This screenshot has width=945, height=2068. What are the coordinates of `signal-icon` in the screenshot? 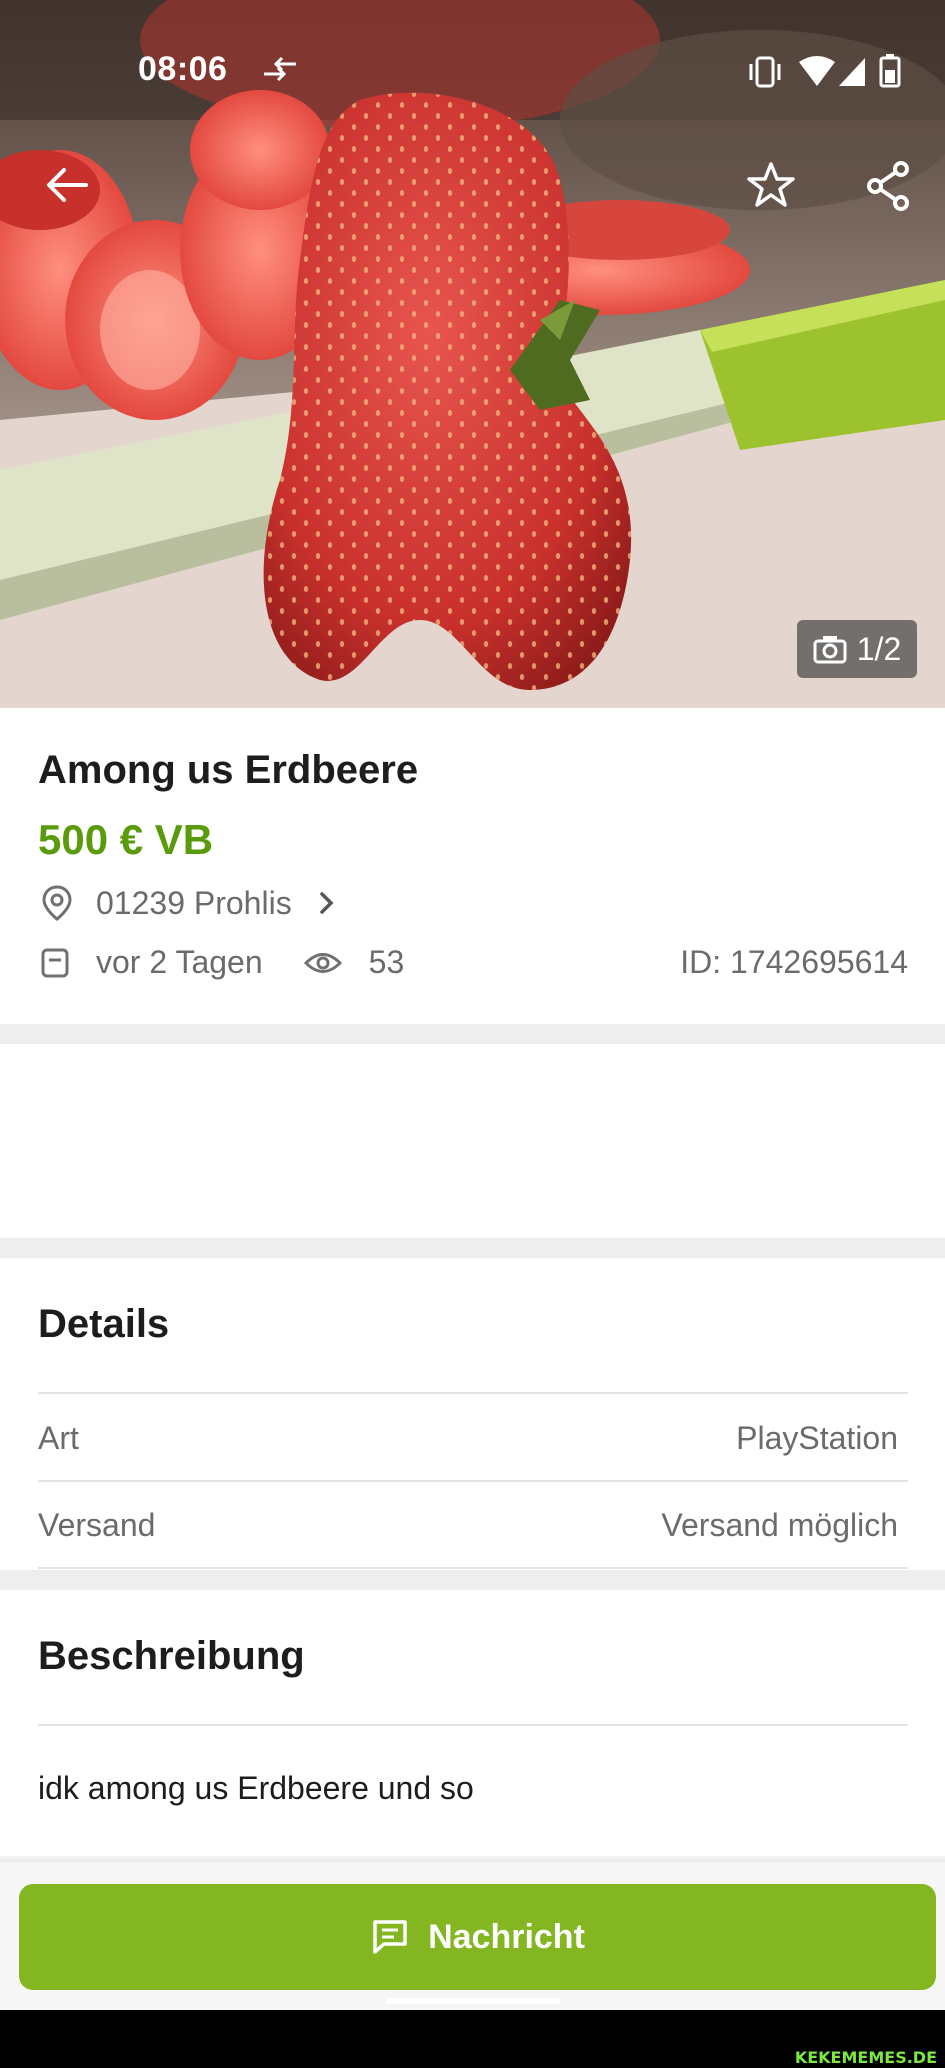 It's located at (852, 72).